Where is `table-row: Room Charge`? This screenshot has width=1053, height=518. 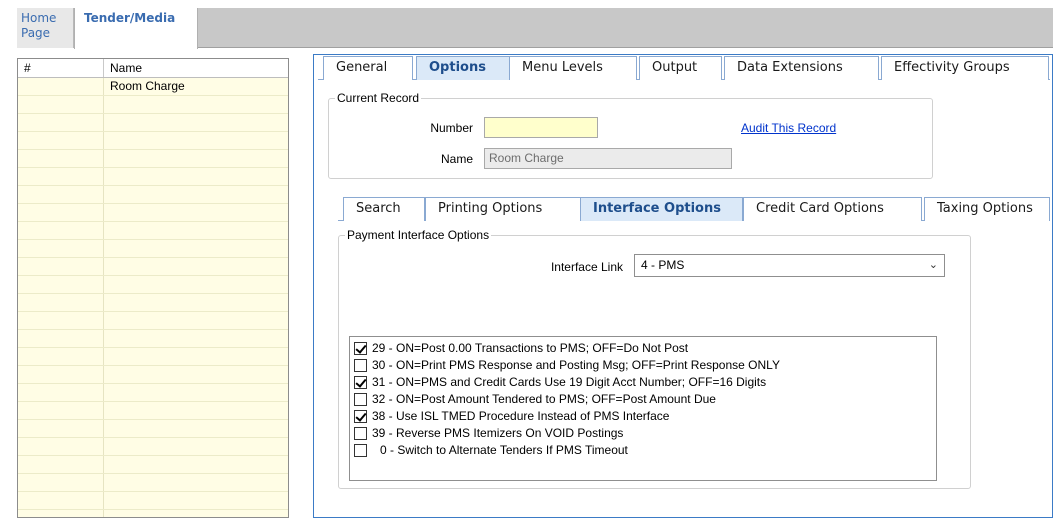
table-row: Room Charge is located at coordinates (153, 87).